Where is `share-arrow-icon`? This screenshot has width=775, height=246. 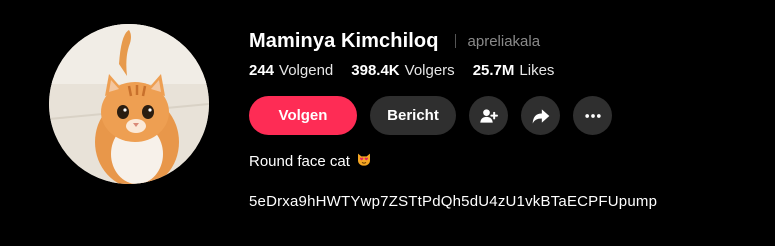 share-arrow-icon is located at coordinates (540, 115).